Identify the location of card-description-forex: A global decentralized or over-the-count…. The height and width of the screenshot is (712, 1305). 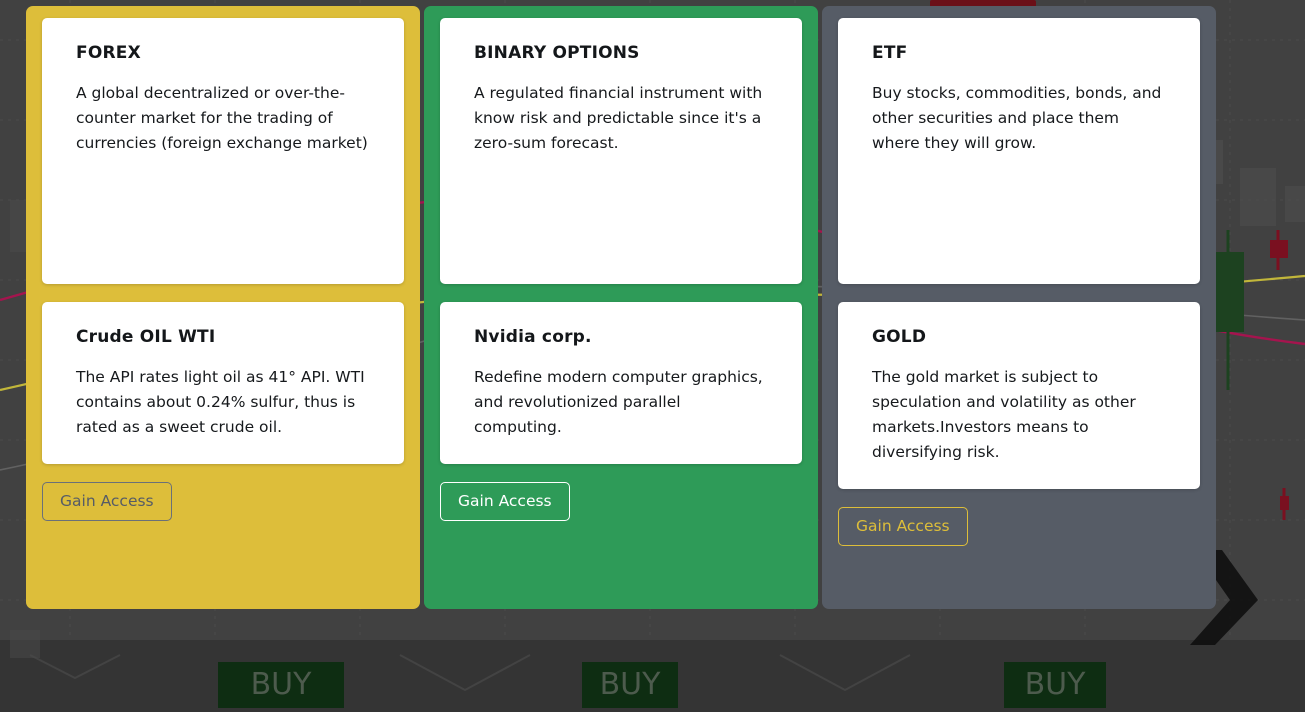
(222, 117).